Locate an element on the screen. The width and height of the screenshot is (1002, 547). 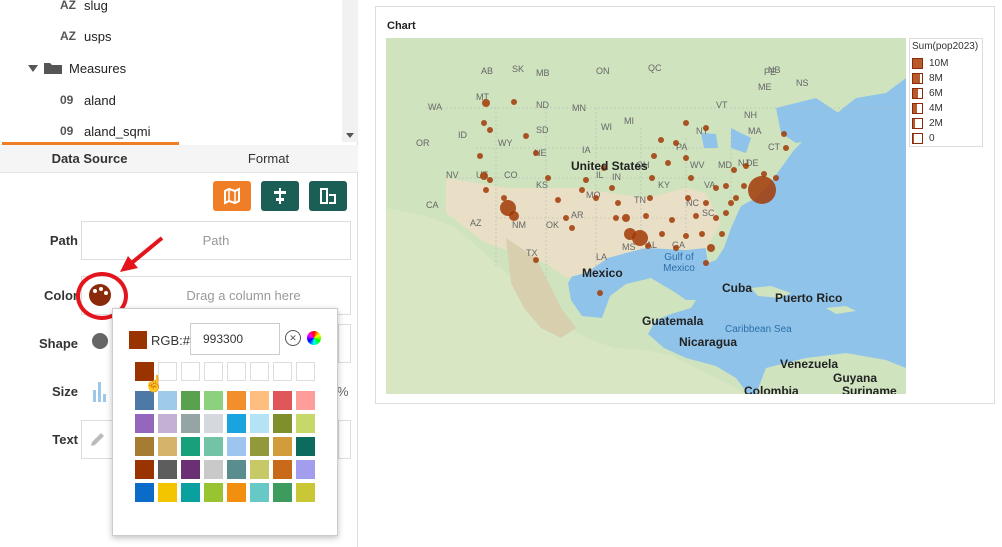
field-item-aland-sqmi: 09 aland_sqmi is located at coordinates (105, 131).